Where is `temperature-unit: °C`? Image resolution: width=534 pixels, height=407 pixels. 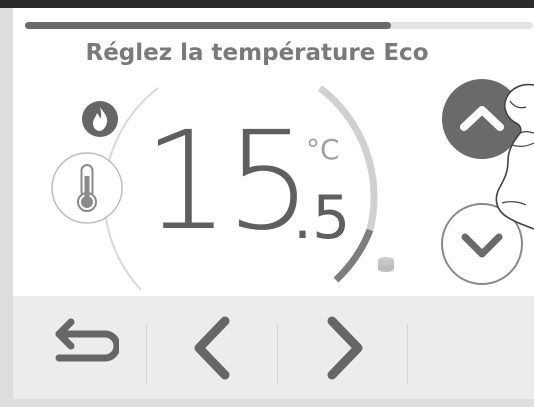
temperature-unit: °C is located at coordinates (323, 149).